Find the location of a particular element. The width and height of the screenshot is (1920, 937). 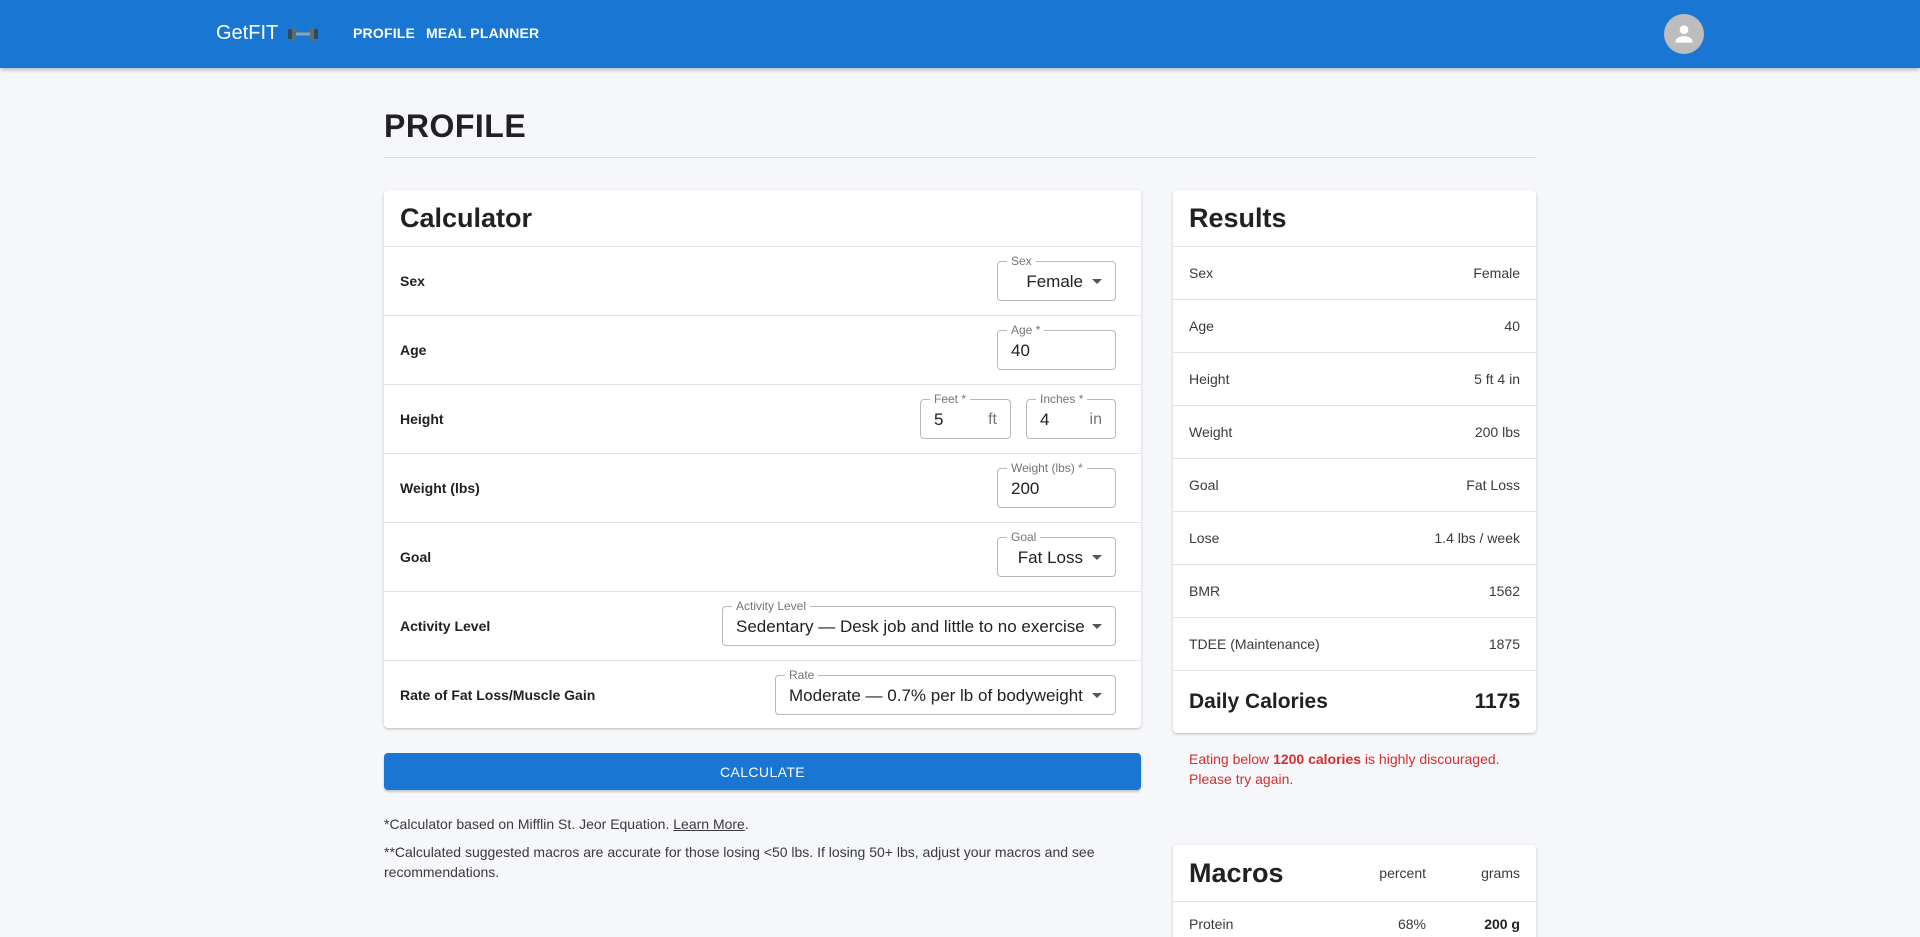

result-row-height: Height 5 ft 4 in is located at coordinates (1354, 379).